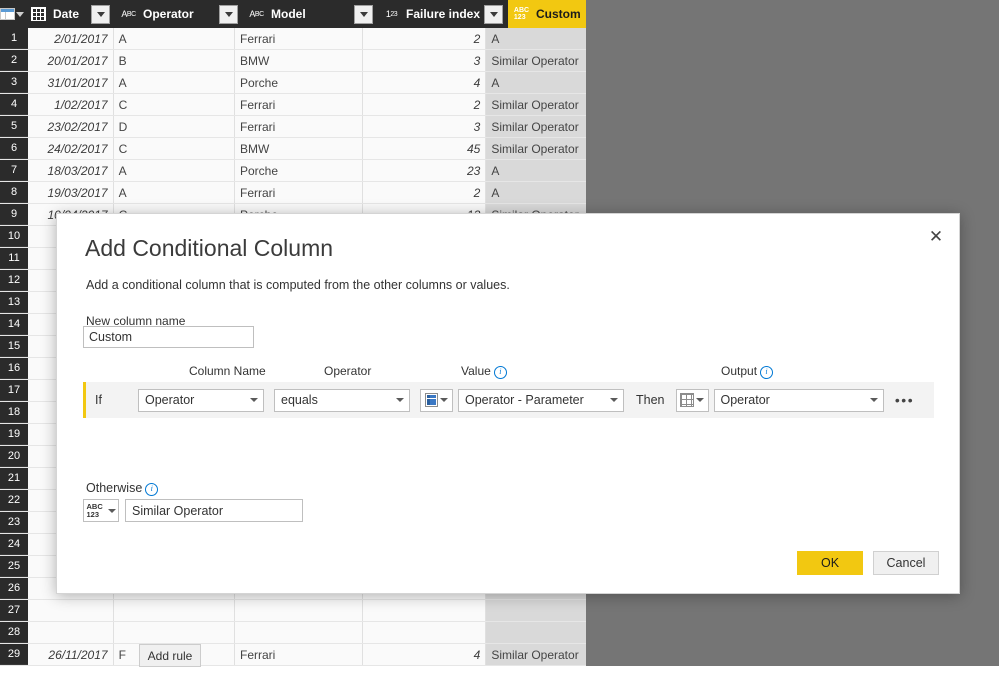 The height and width of the screenshot is (697, 999). Describe the element at coordinates (293, 61) in the screenshot. I see `table-row: 2 20/01/2017 B BMW 3 Similar Operator` at that location.